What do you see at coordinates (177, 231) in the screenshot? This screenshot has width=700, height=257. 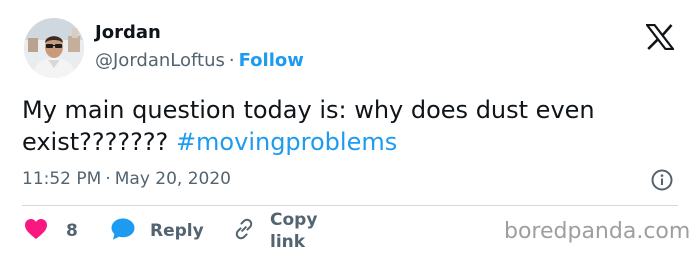 I see `reply-label: Reply` at bounding box center [177, 231].